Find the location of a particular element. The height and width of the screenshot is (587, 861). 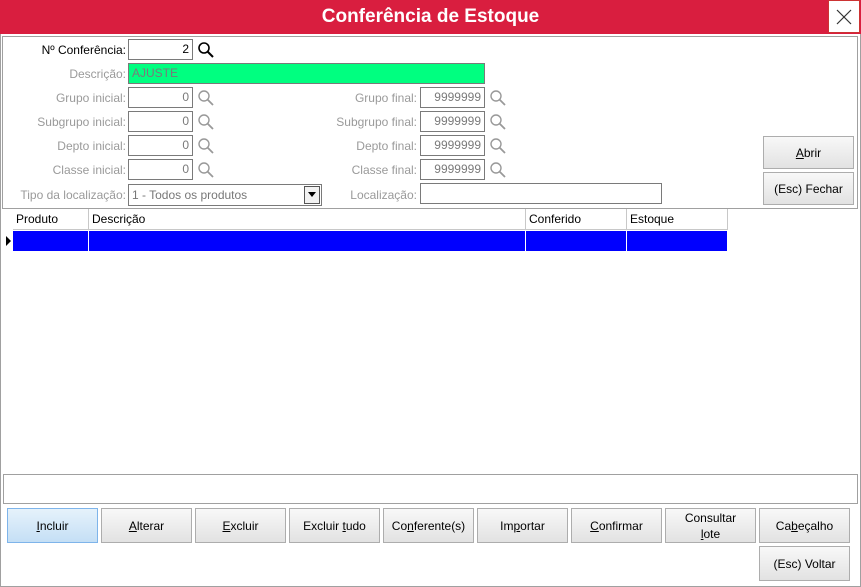

table-row-cell-produto is located at coordinates (51, 241).